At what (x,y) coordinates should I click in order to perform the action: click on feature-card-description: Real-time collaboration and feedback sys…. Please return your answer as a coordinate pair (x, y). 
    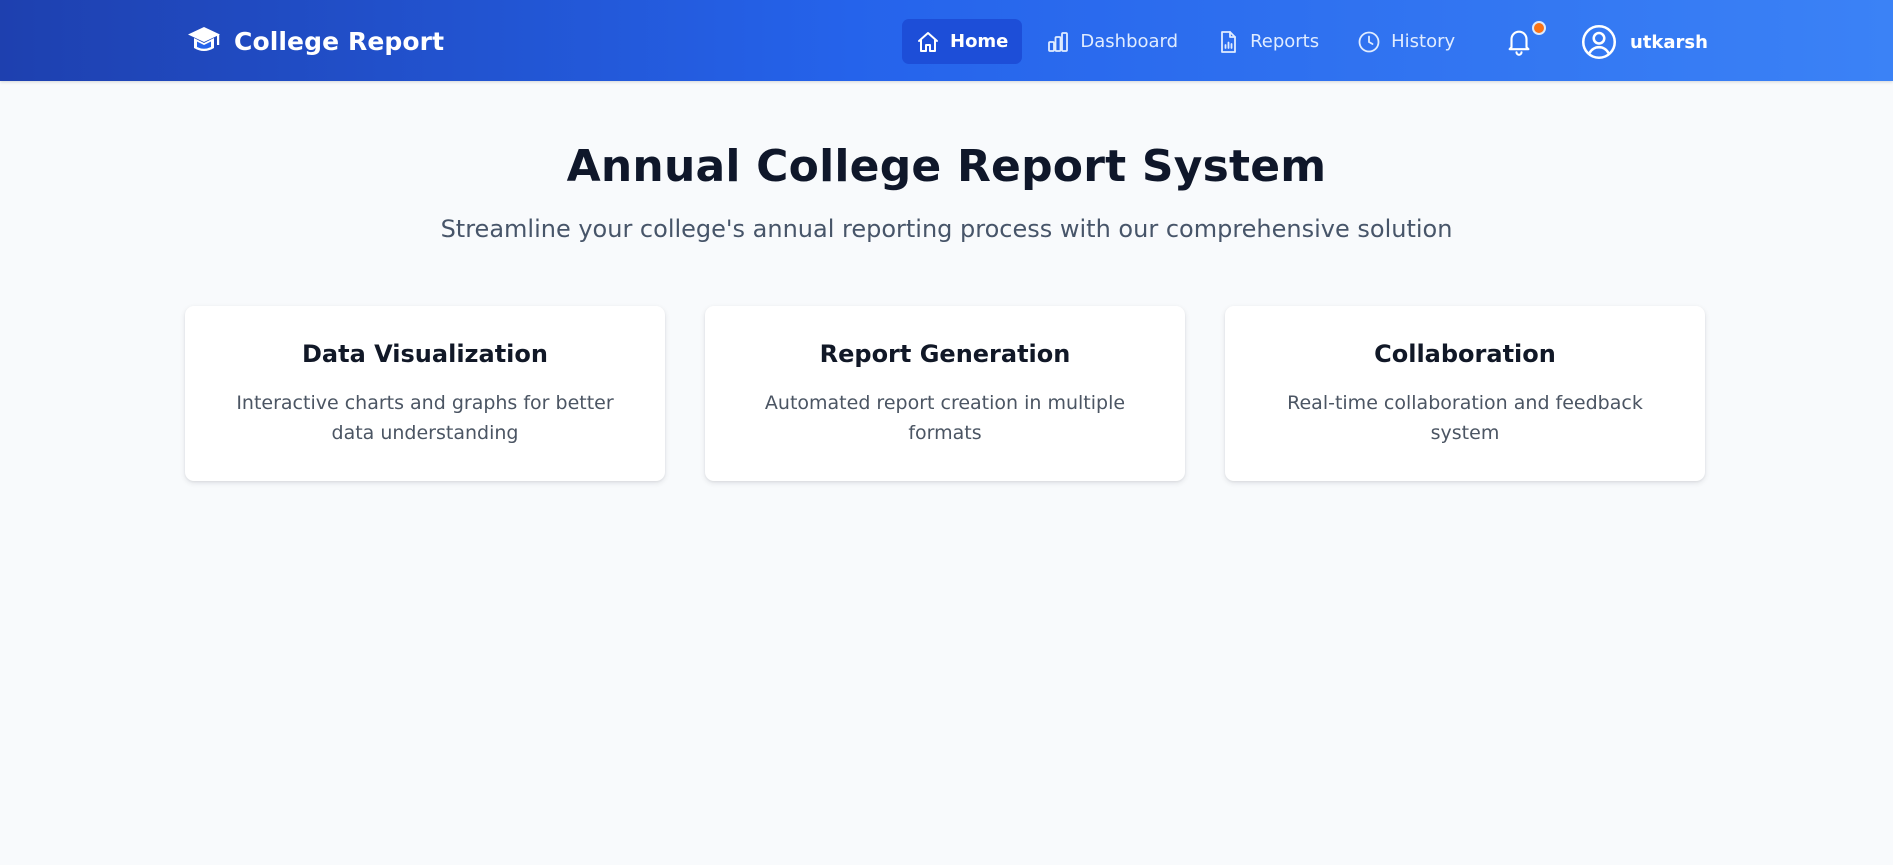
    Looking at the image, I should click on (1465, 418).